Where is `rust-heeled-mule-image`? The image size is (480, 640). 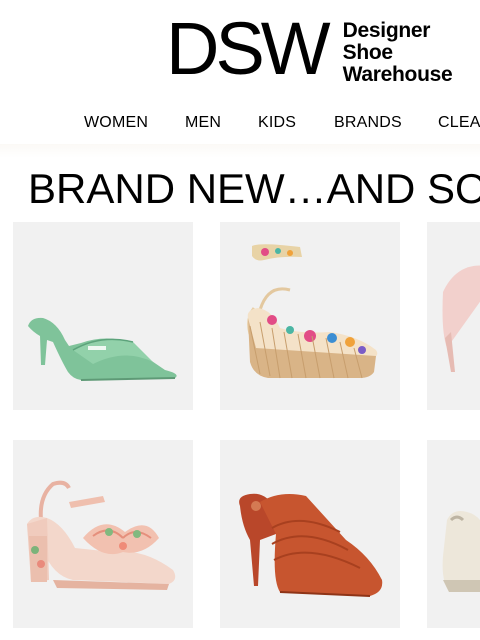
rust-heeled-mule-image is located at coordinates (311, 545).